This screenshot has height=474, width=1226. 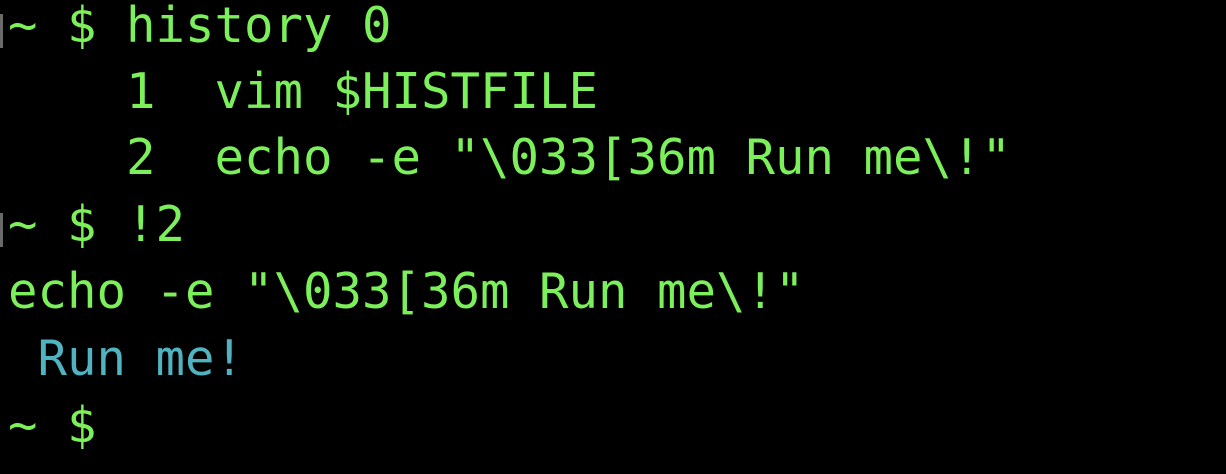 I want to click on command-output-cyan: Run me!, so click(x=126, y=358).